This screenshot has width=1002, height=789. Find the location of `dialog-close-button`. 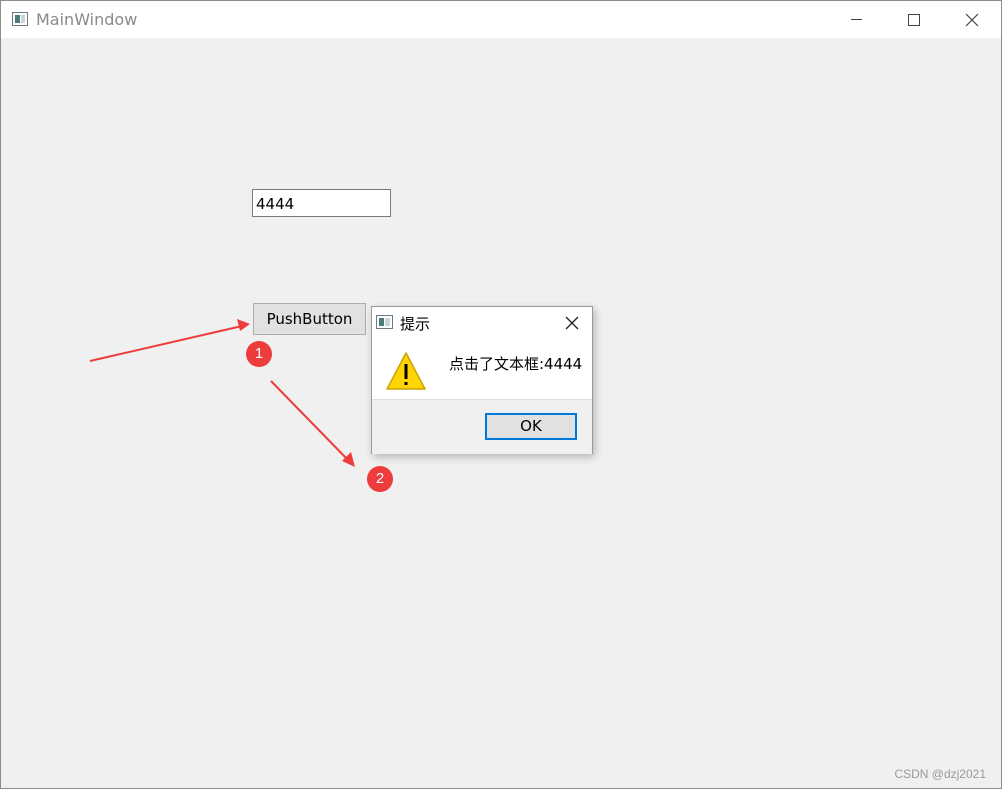

dialog-close-button is located at coordinates (572, 323).